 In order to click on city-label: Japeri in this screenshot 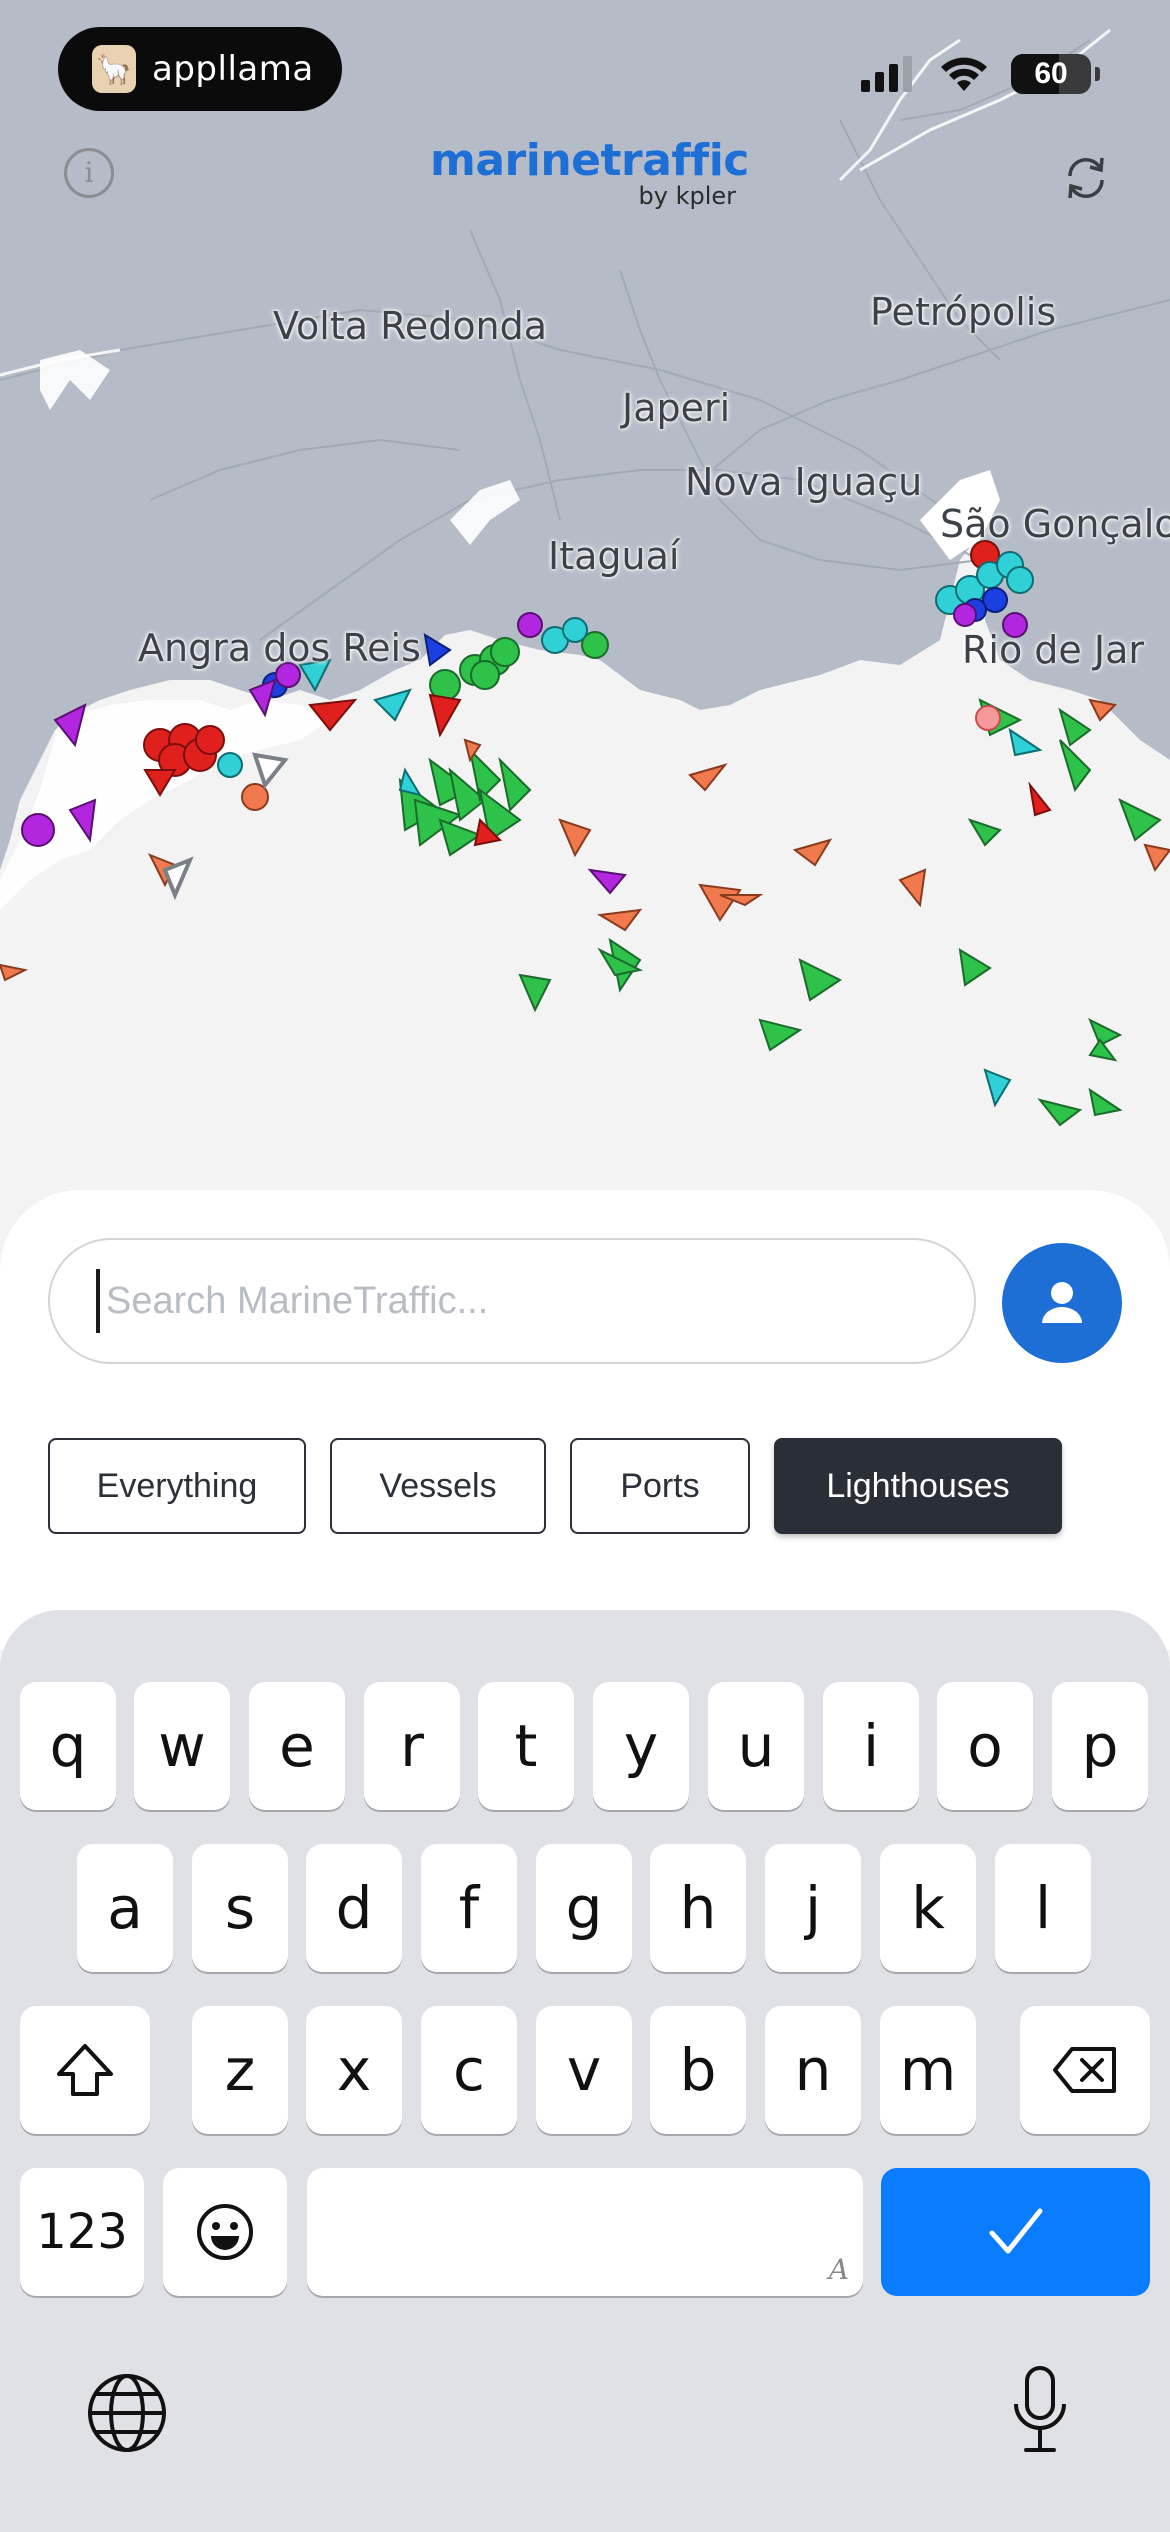, I will do `click(676, 408)`.